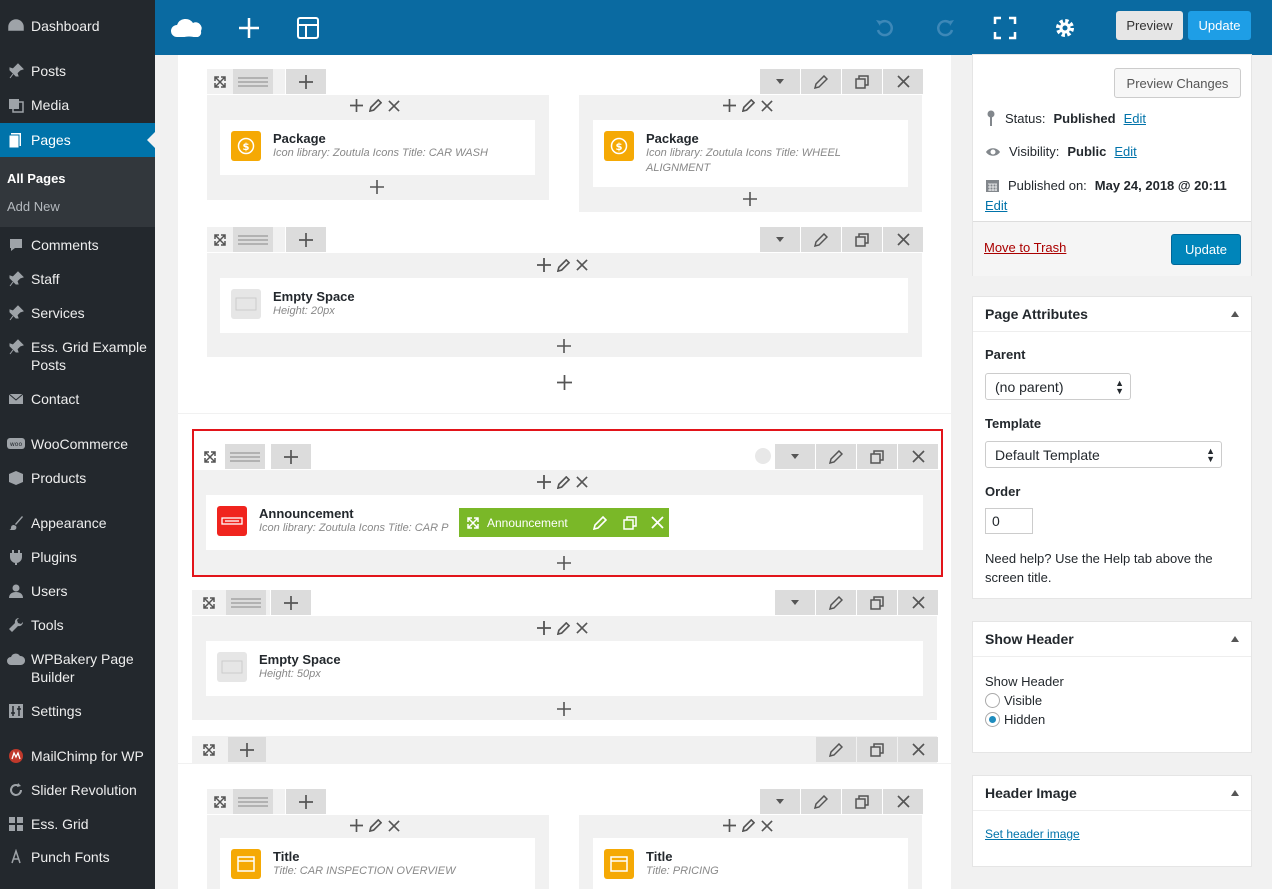 This screenshot has height=889, width=1272. I want to click on element-empty-space: Empty Space Height: 20px, so click(564, 305).